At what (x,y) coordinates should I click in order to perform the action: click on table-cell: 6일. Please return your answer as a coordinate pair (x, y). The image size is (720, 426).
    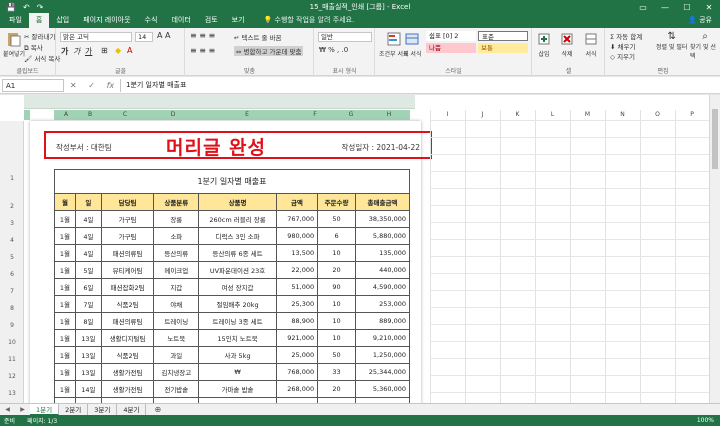
    Looking at the image, I should click on (88, 287).